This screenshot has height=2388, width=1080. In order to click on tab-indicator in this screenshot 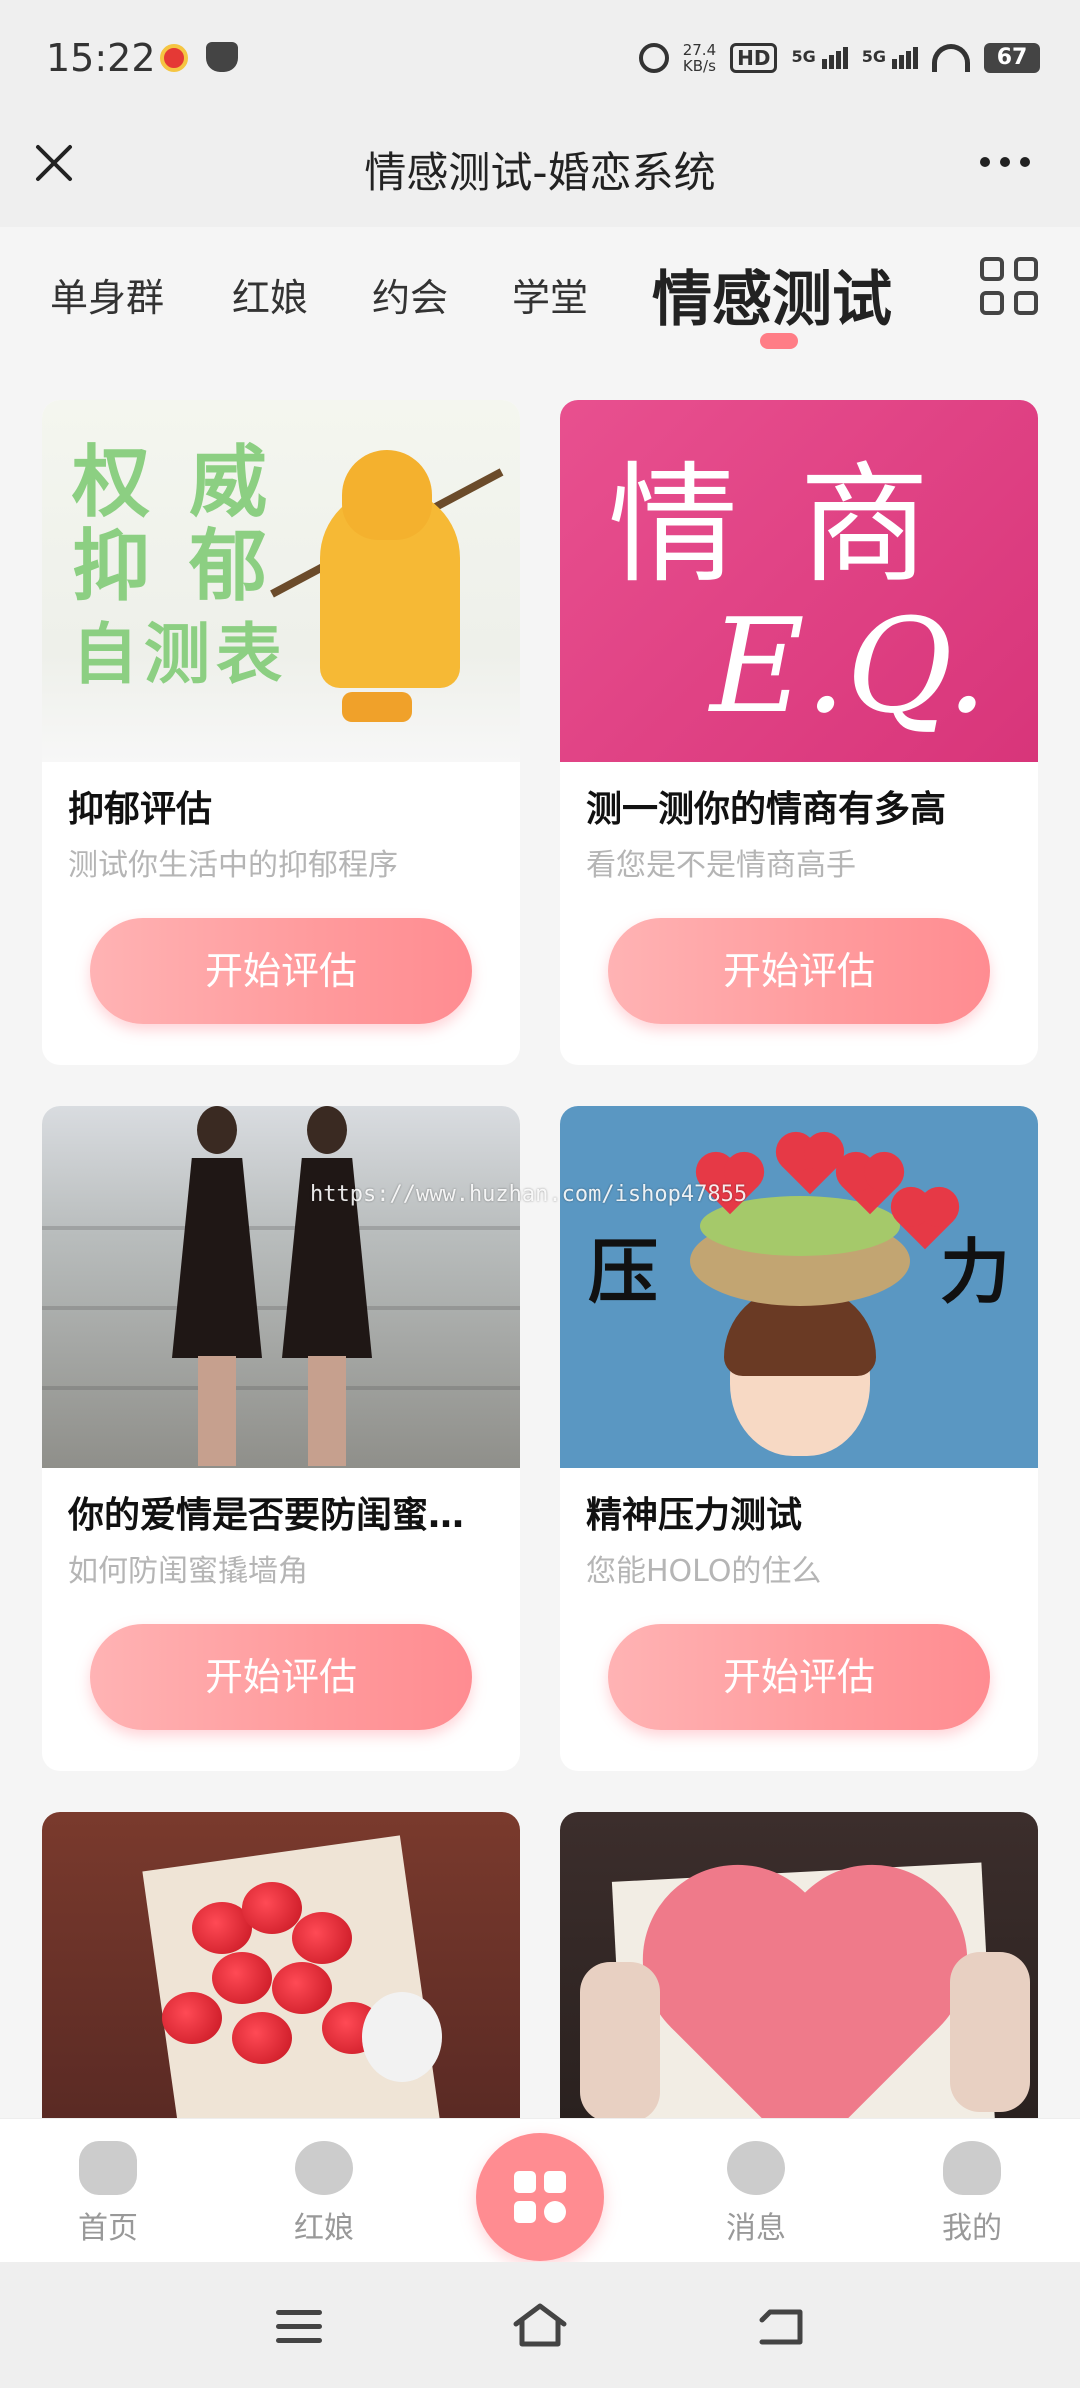, I will do `click(779, 341)`.